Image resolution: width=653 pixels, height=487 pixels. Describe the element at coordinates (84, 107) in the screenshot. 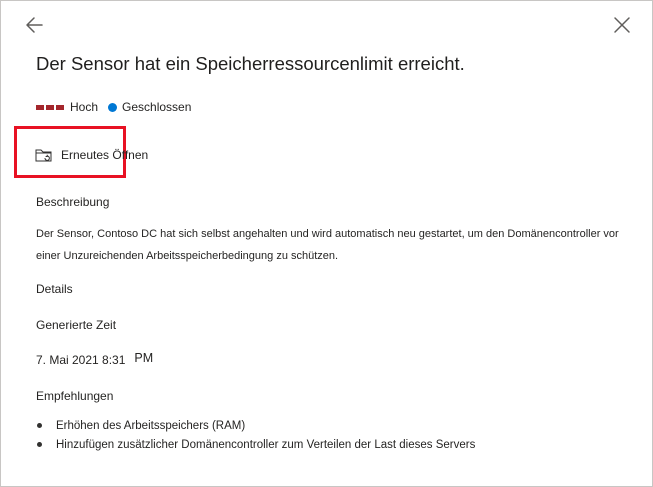

I see `severity-label: Hoch` at that location.